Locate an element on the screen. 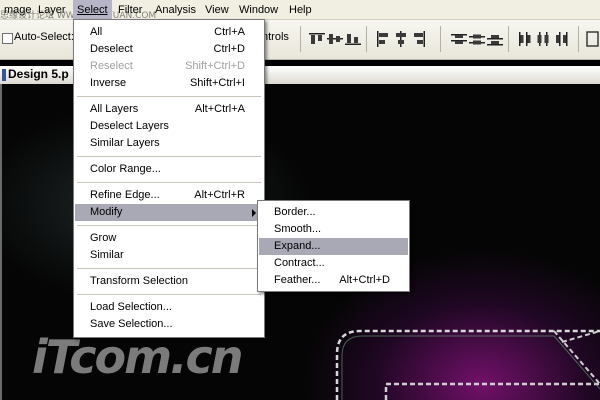 The width and height of the screenshot is (600, 400). menu-analysis: Analysis is located at coordinates (175, 10).